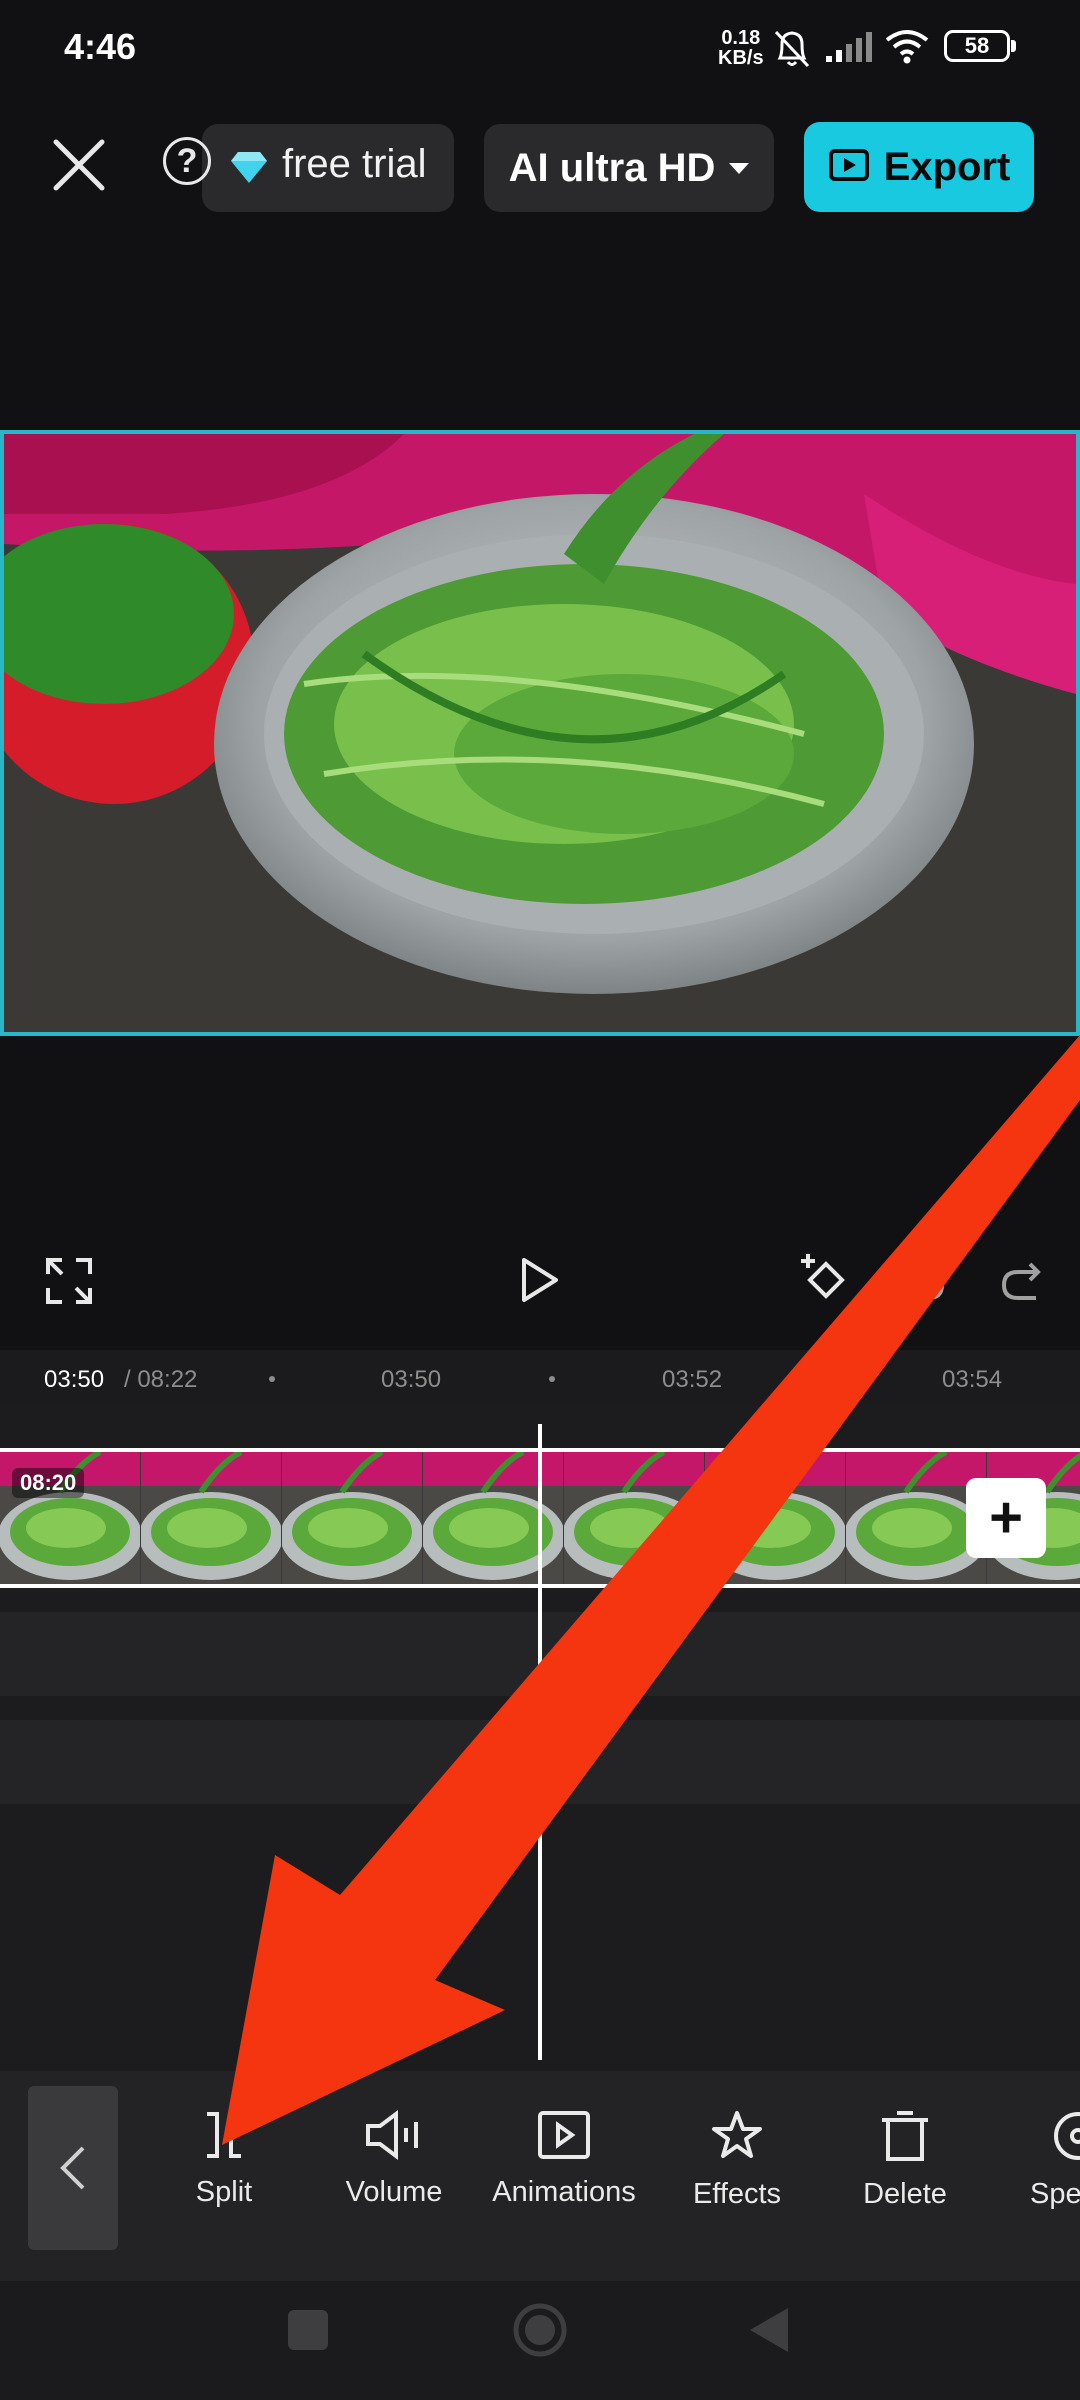 The height and width of the screenshot is (2400, 1080). I want to click on toolbar-back-button, so click(73, 2168).